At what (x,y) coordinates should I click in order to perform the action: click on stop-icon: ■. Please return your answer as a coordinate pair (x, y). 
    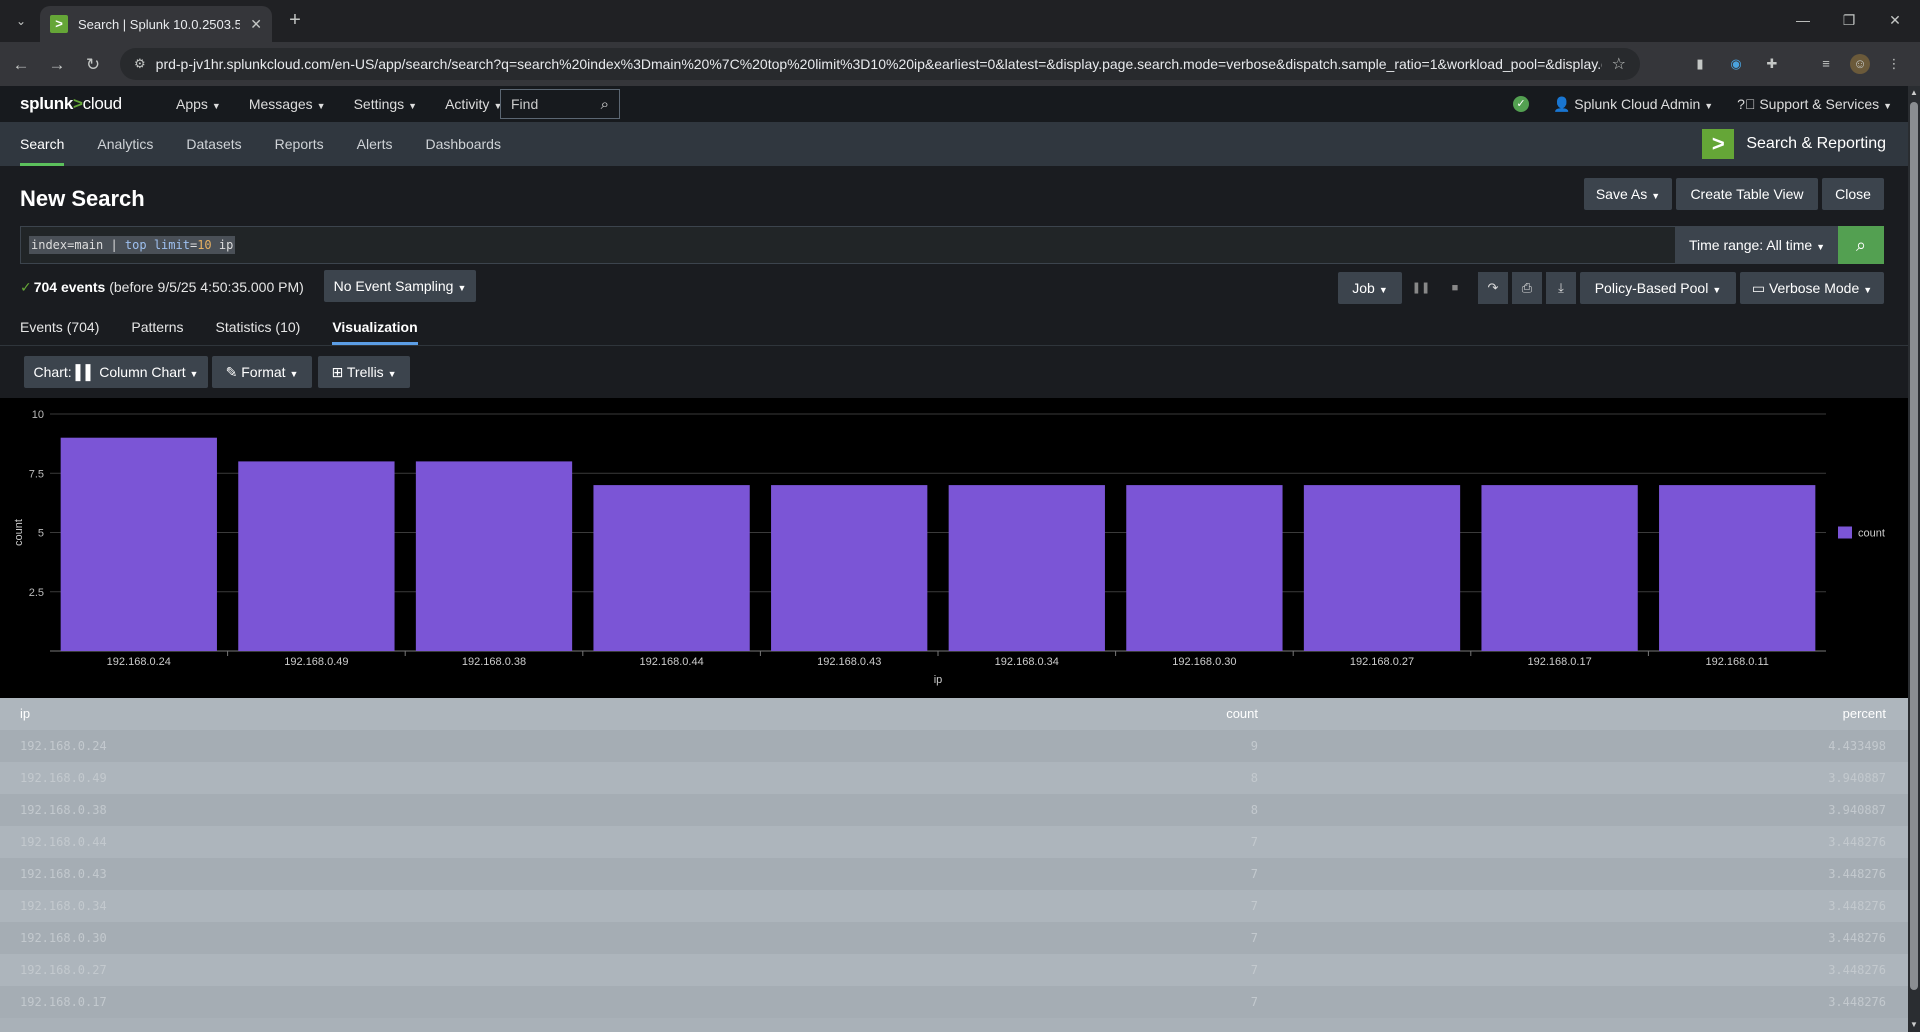
    Looking at the image, I should click on (1455, 288).